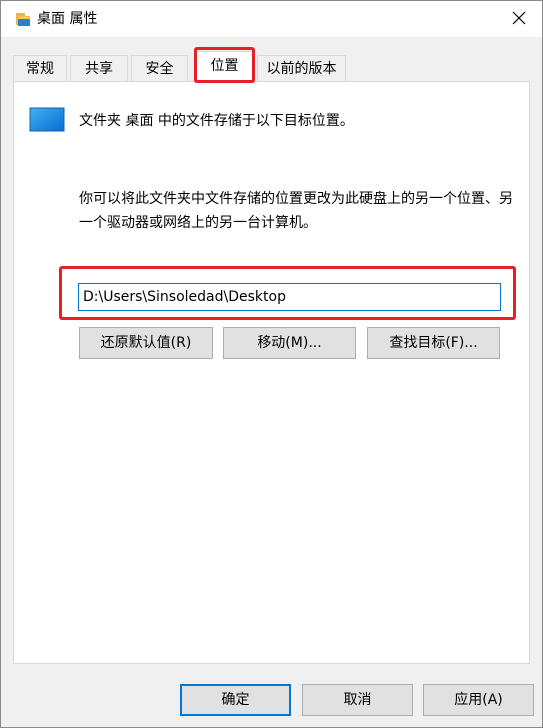 The height and width of the screenshot is (728, 543). What do you see at coordinates (99, 68) in the screenshot?
I see `tab-sharing: 共享` at bounding box center [99, 68].